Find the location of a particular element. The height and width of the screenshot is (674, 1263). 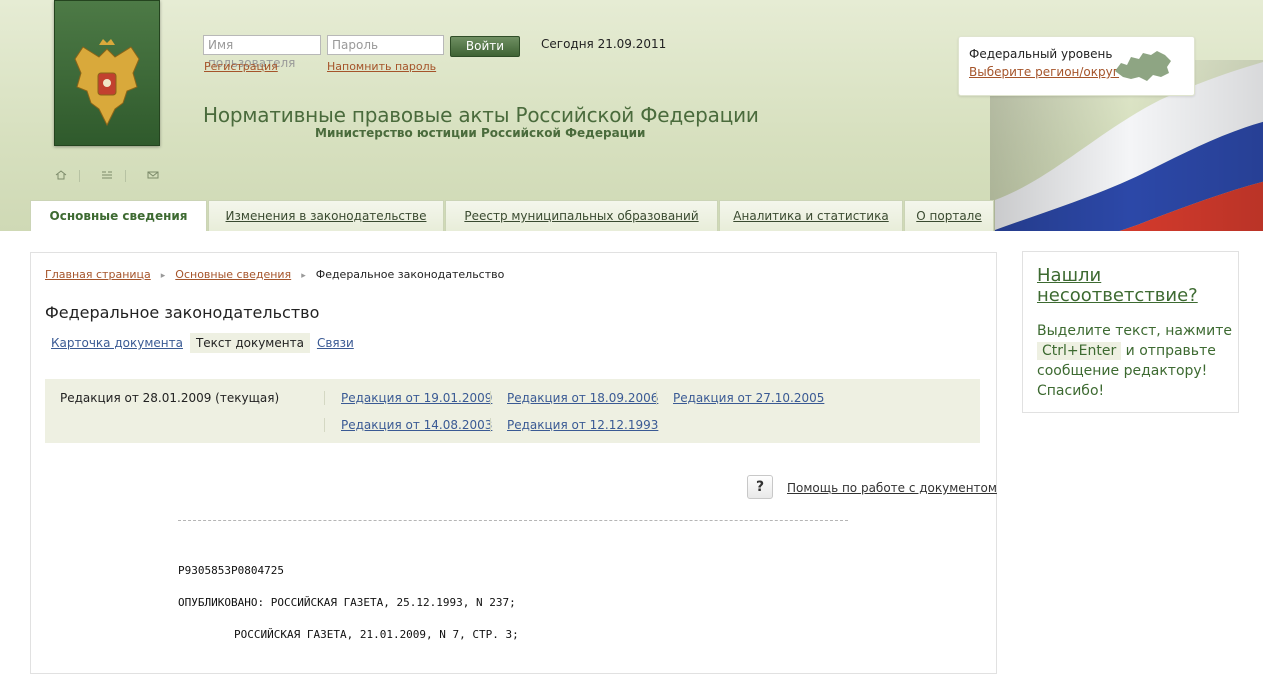

home-icon is located at coordinates (61, 175).